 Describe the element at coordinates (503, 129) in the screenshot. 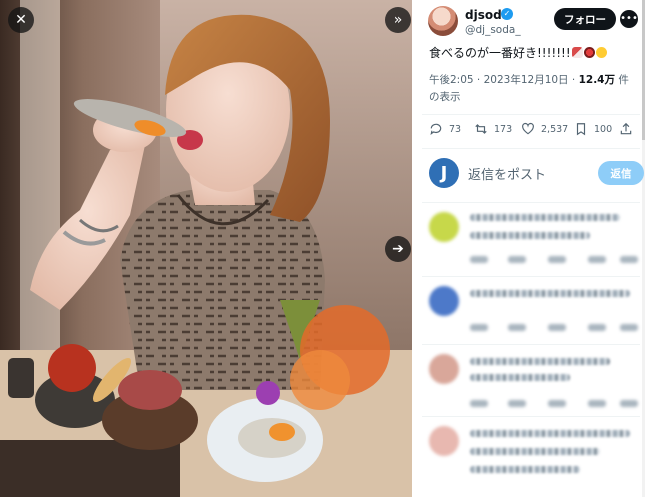

I see `repost-count: 173` at that location.